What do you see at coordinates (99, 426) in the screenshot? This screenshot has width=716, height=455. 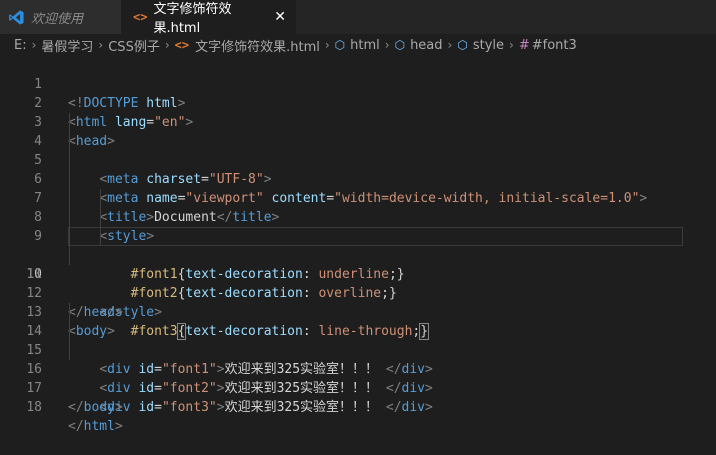 I see `token: html` at bounding box center [99, 426].